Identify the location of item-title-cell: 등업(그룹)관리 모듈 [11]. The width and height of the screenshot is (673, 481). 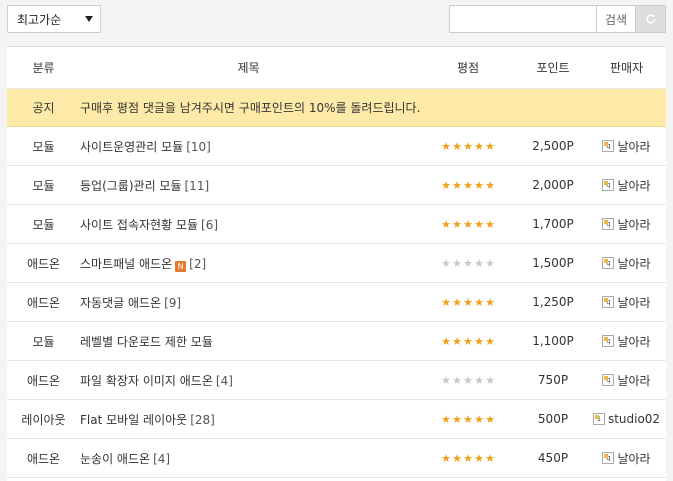
(248, 185).